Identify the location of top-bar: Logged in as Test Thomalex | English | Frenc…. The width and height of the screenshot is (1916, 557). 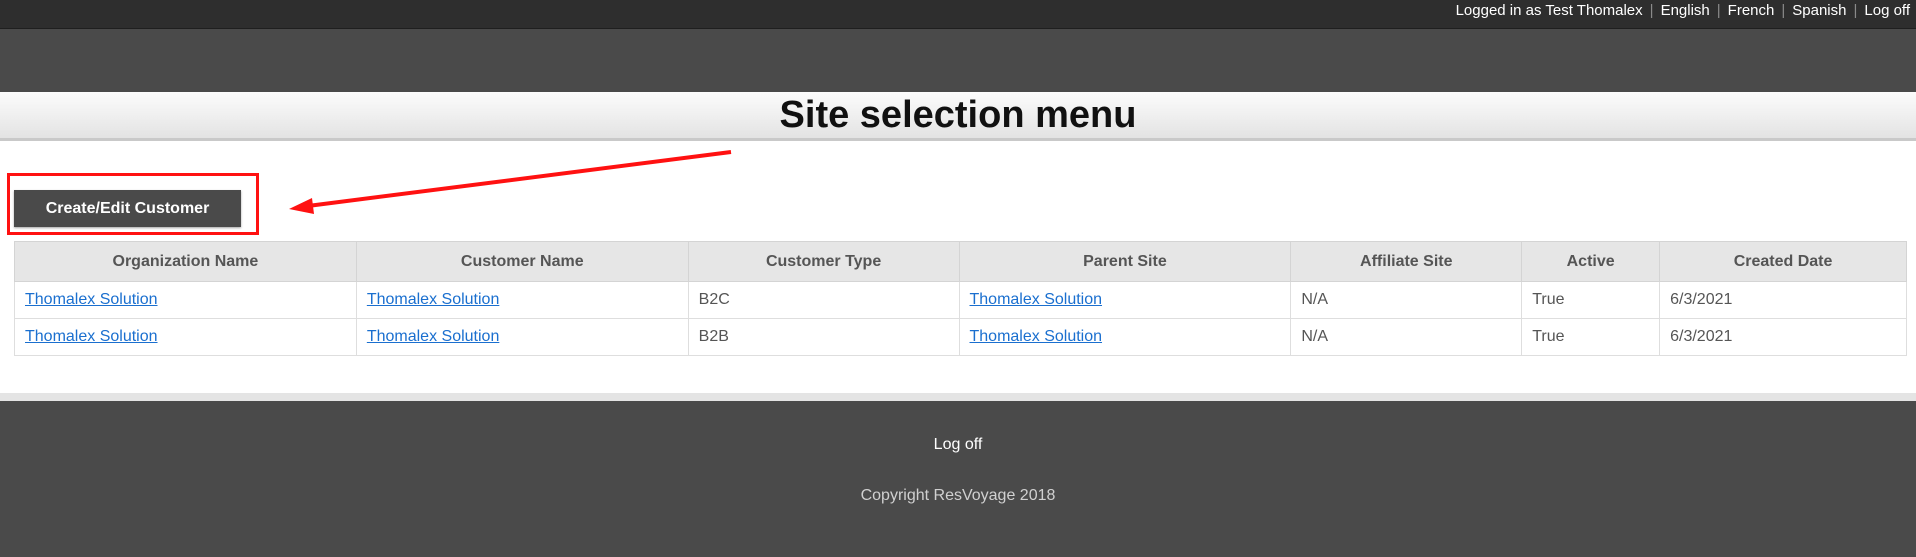
(958, 14).